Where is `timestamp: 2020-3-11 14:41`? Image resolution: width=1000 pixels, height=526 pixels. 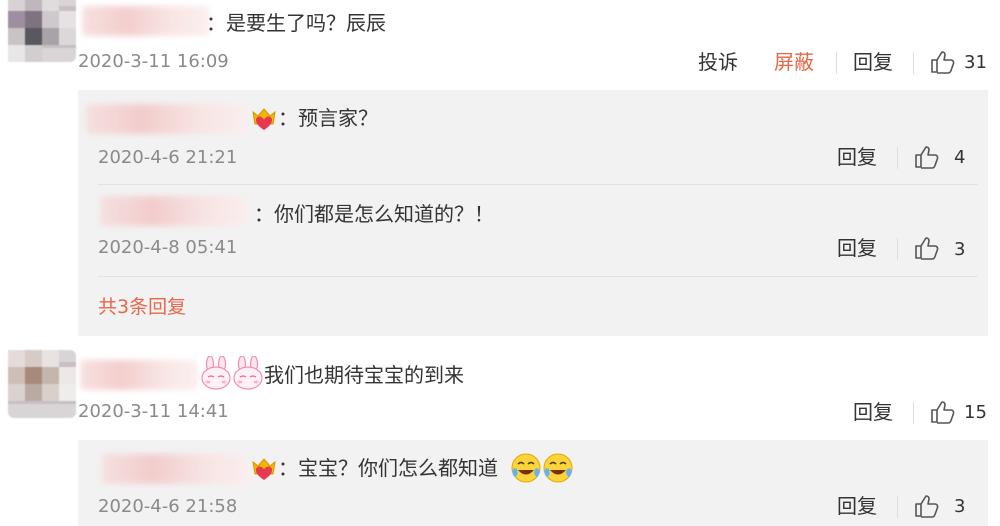 timestamp: 2020-3-11 14:41 is located at coordinates (153, 411).